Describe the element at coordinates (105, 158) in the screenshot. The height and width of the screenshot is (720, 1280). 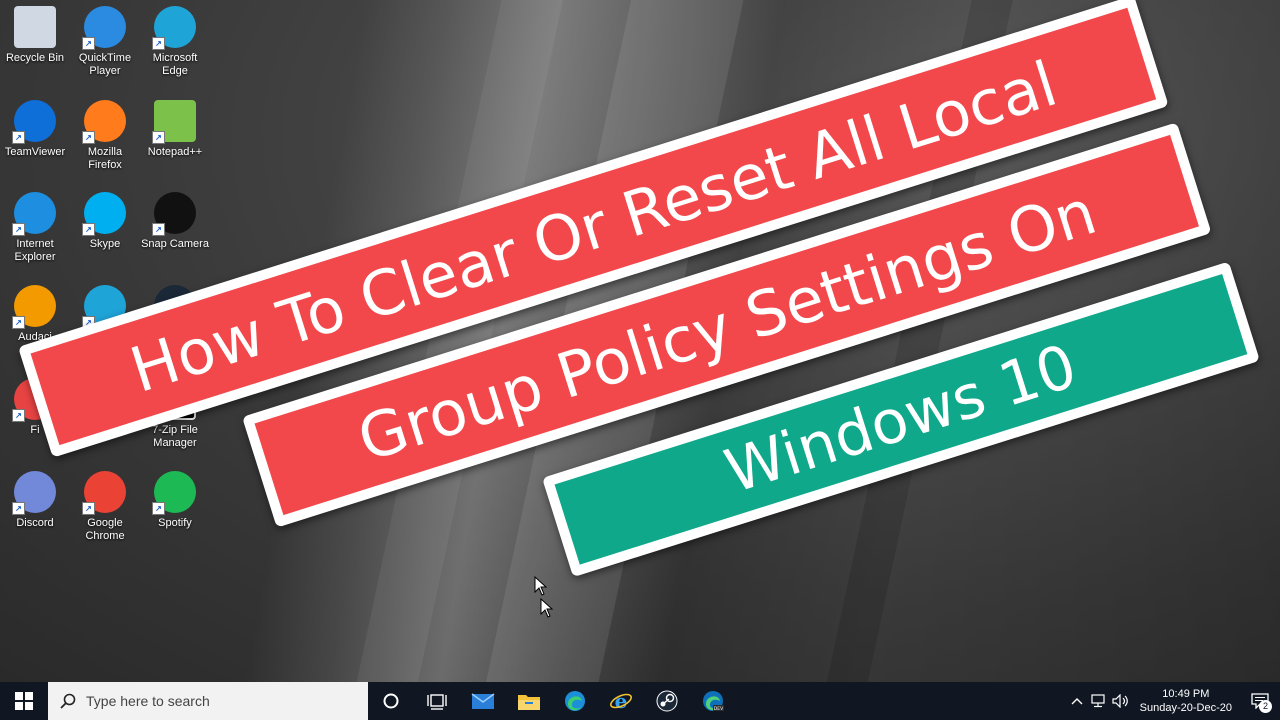
I see `desktop-icon-label: Mozilla Firefox` at that location.